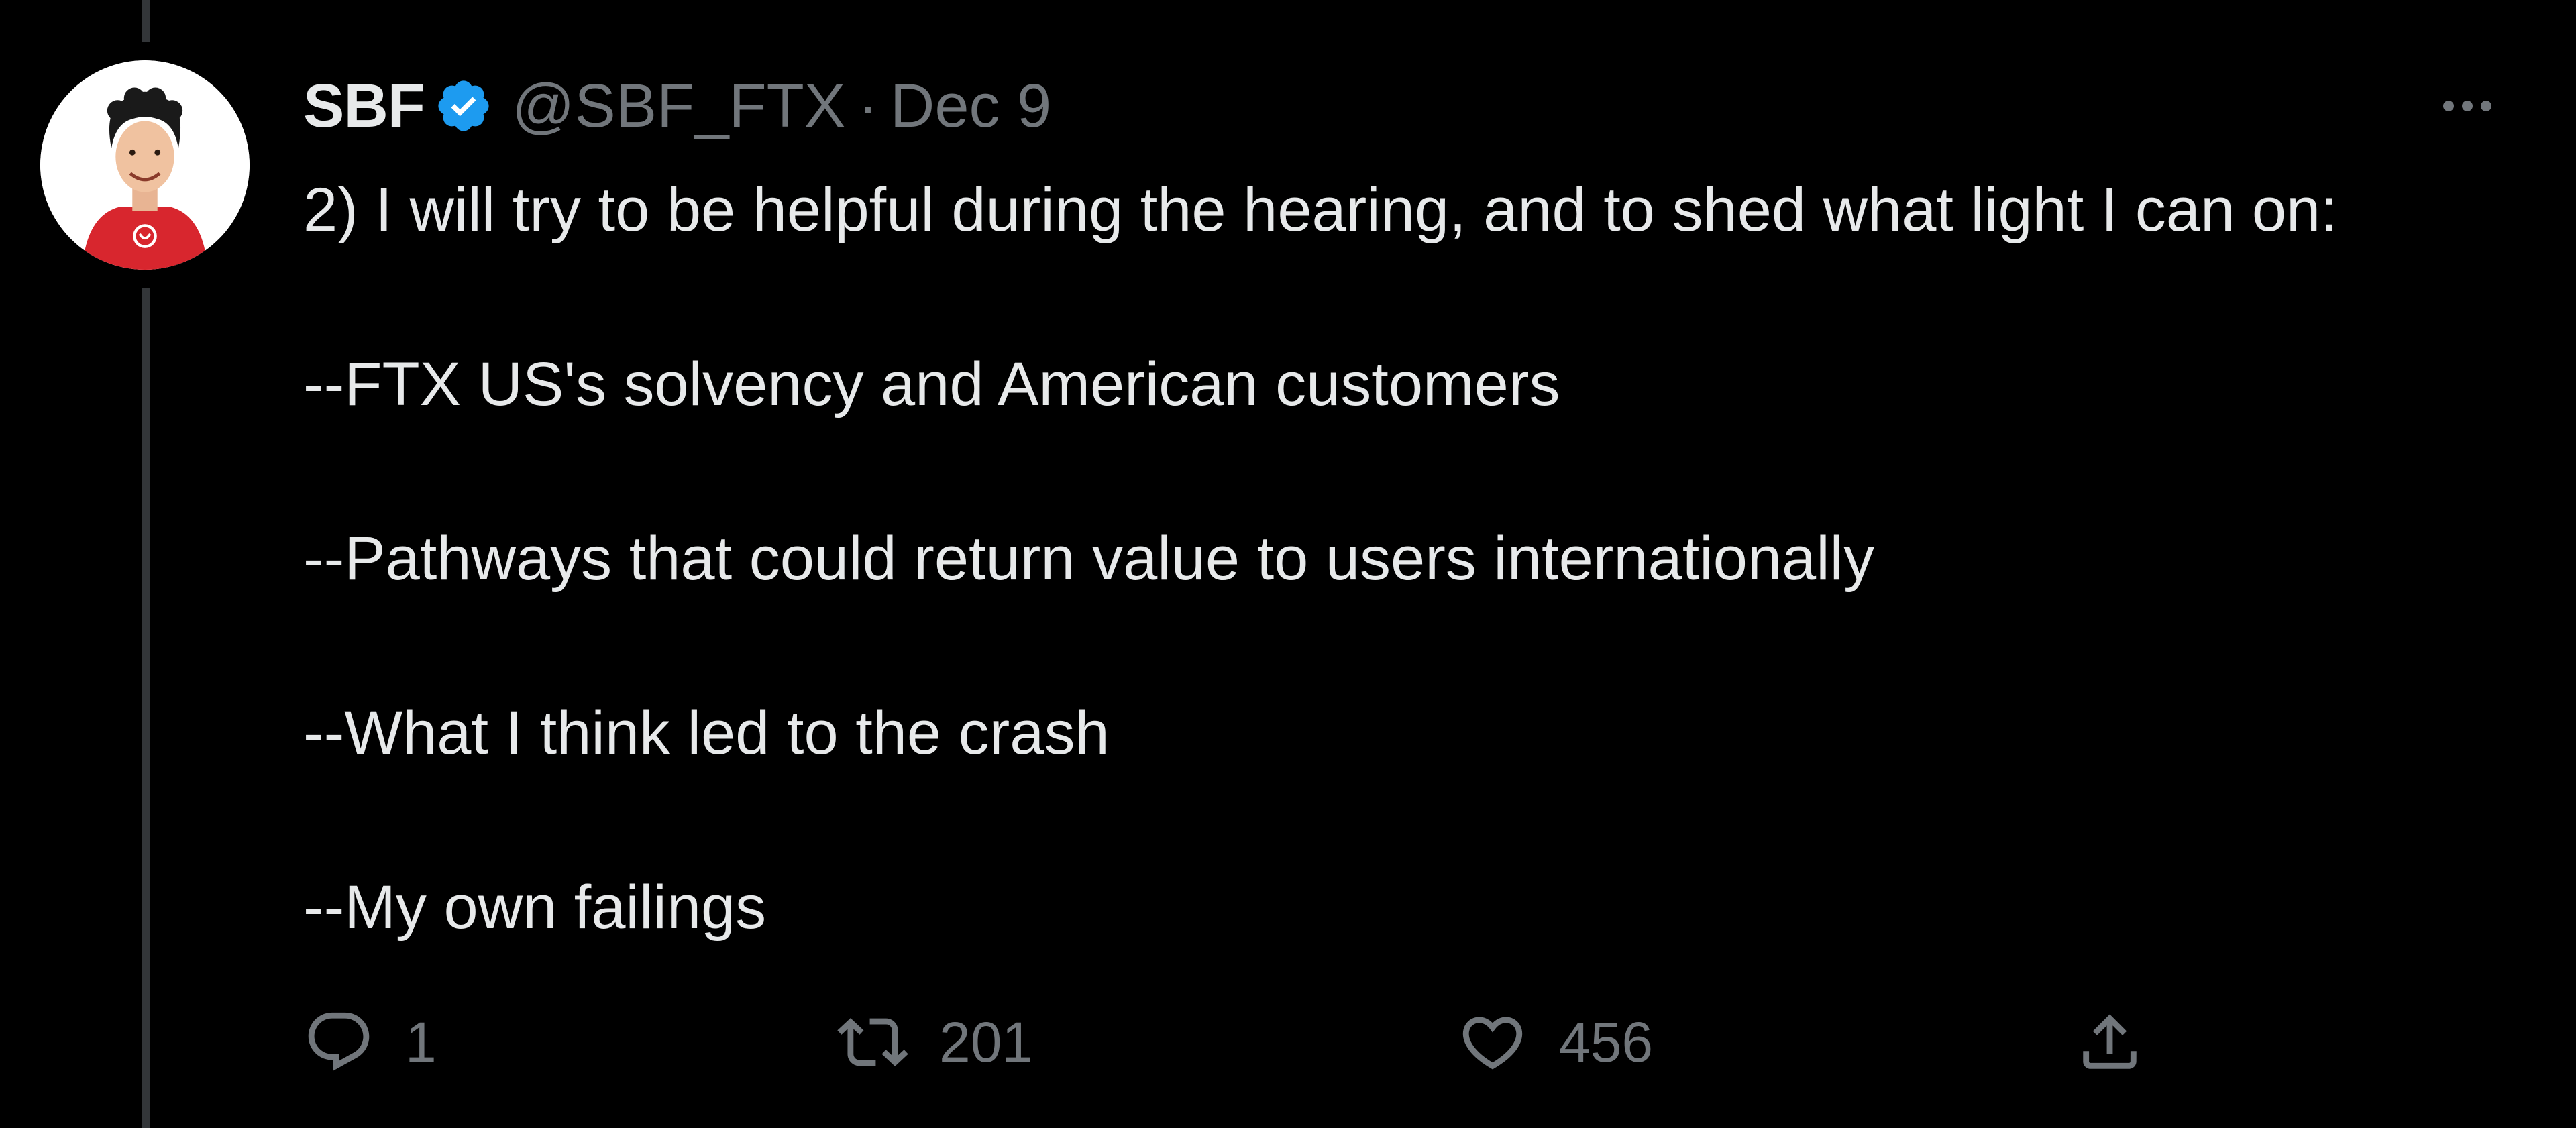 The width and height of the screenshot is (2576, 1128). Describe the element at coordinates (2467, 106) in the screenshot. I see `more-icon` at that location.